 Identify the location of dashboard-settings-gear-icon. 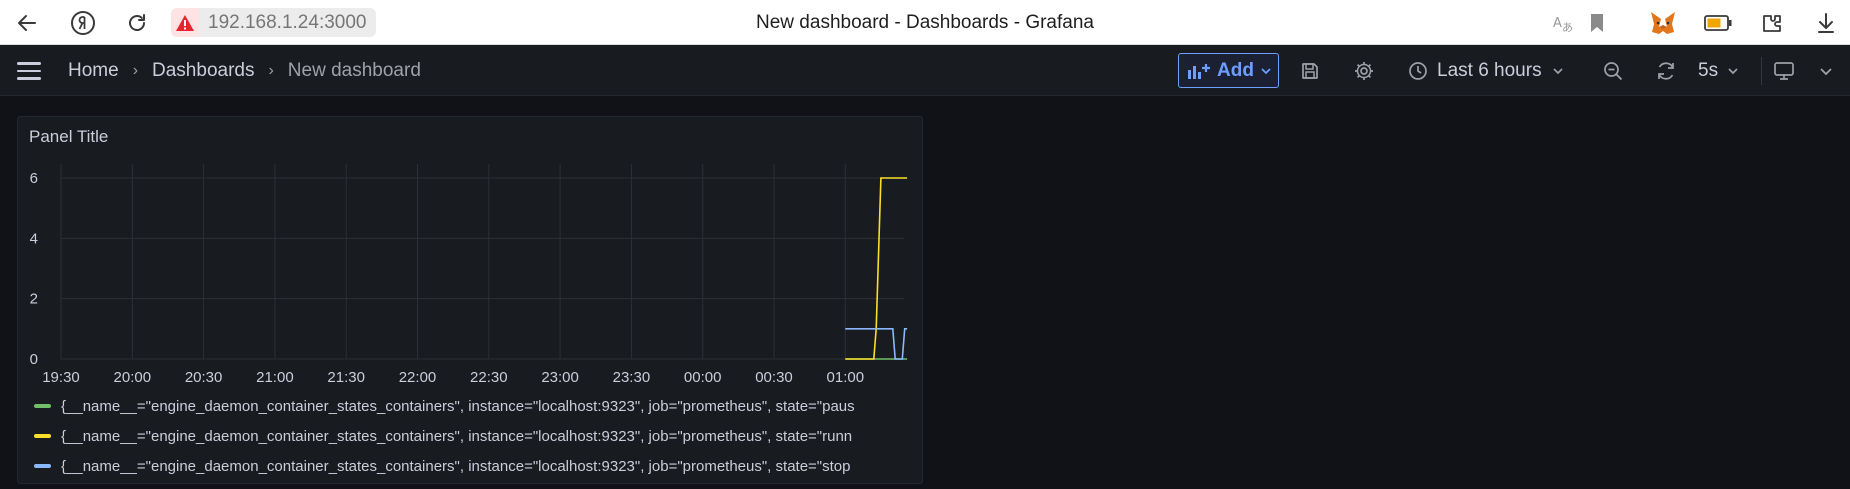
(1364, 71).